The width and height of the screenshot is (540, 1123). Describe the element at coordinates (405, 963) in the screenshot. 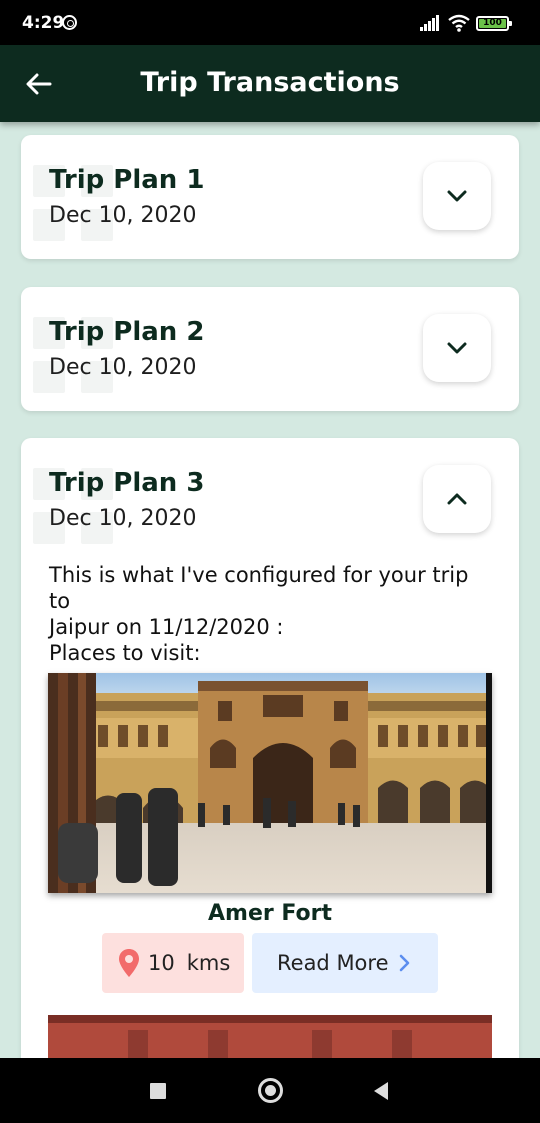

I see `chevron-right-icon` at that location.